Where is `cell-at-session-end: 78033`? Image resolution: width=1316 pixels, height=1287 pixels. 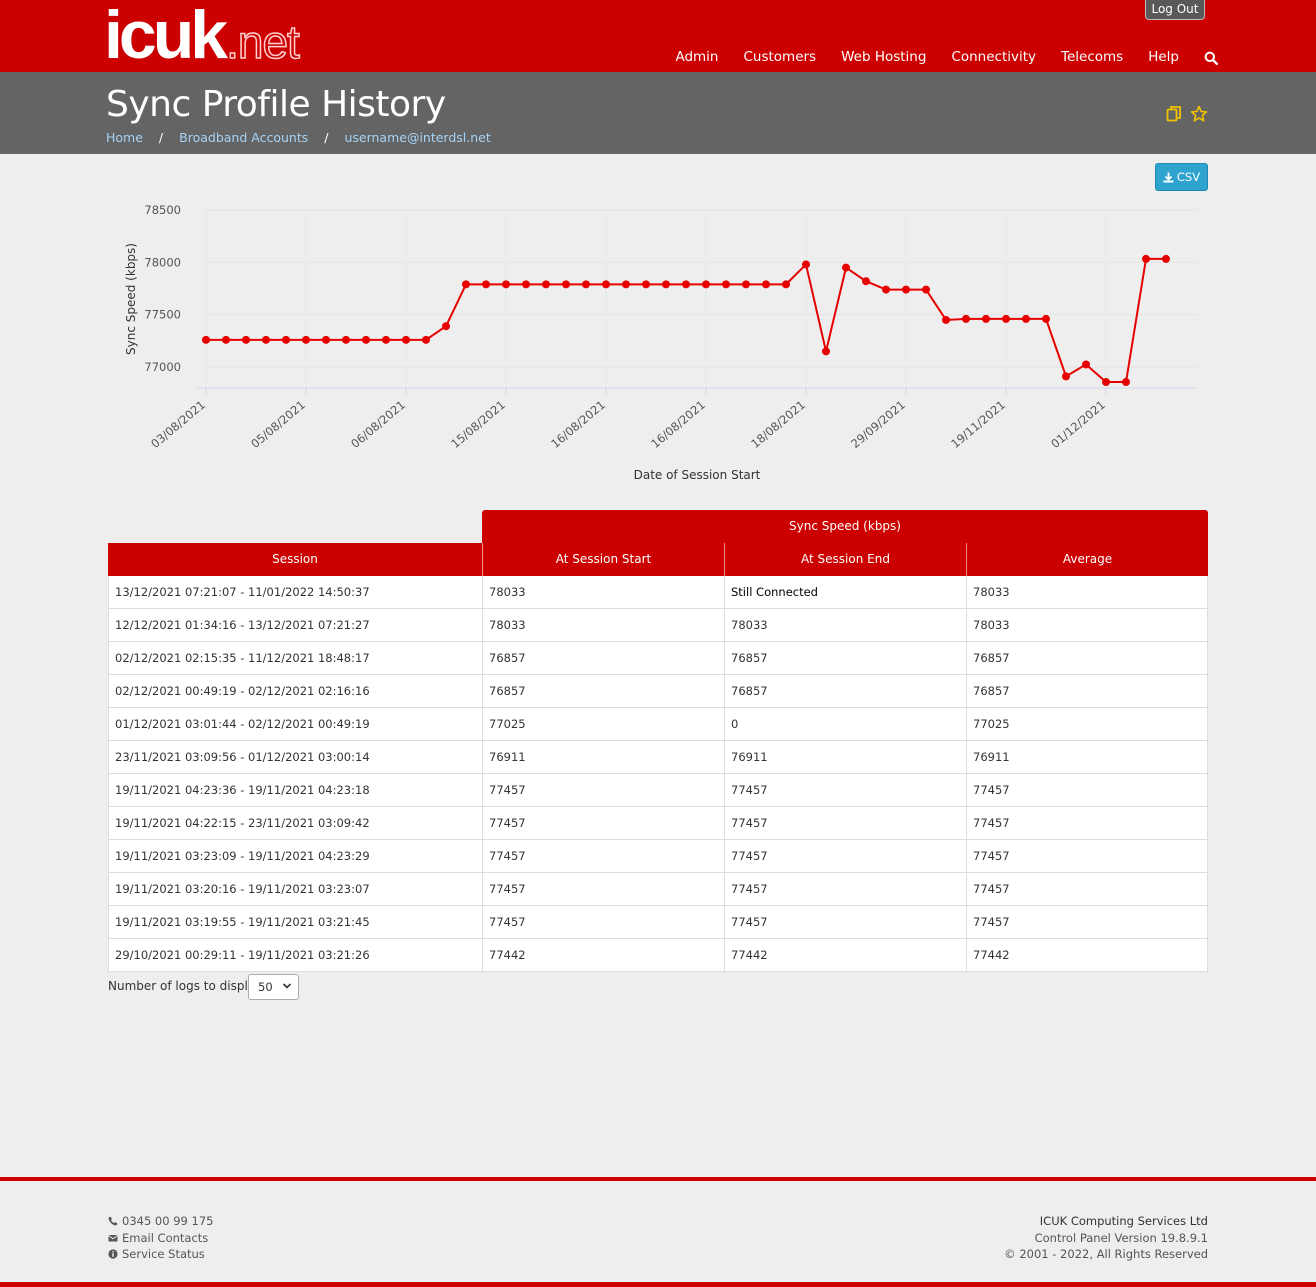 cell-at-session-end: 78033 is located at coordinates (845, 625).